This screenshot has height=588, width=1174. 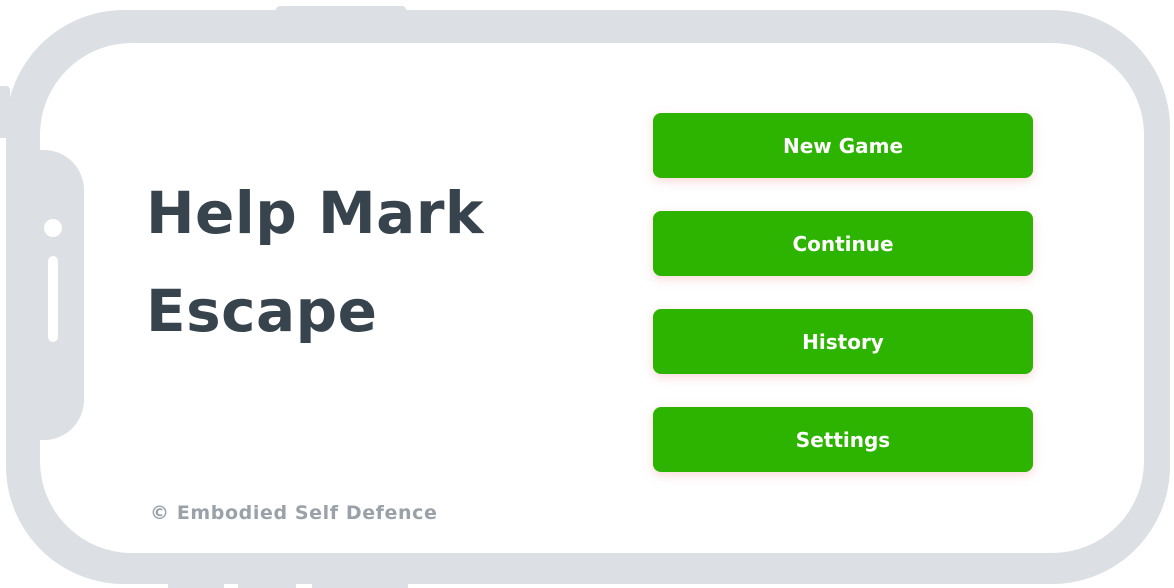 What do you see at coordinates (356, 262) in the screenshot?
I see `game-title: Help Mark Escape` at bounding box center [356, 262].